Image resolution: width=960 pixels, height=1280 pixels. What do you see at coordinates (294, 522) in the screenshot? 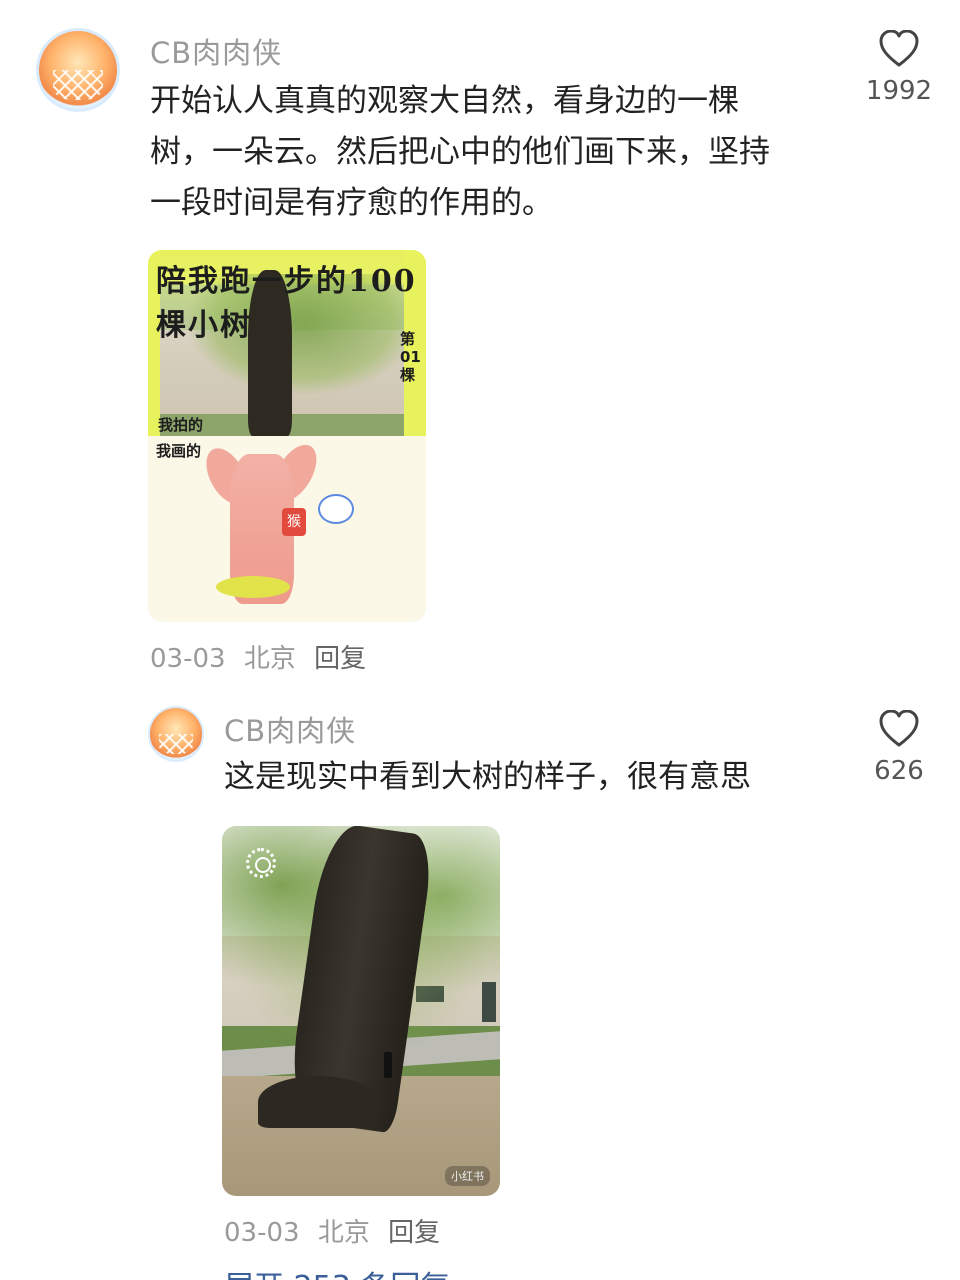
I see `drawn-badge: 猴` at bounding box center [294, 522].